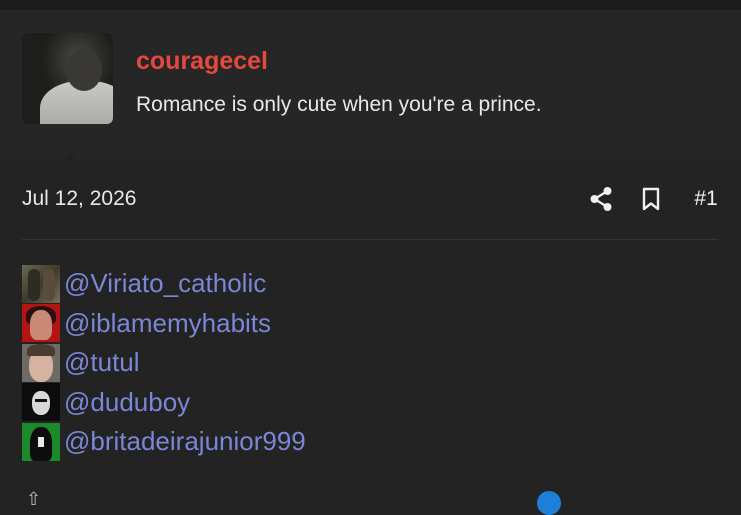 The width and height of the screenshot is (741, 515). I want to click on username-link: couragecel, so click(202, 61).